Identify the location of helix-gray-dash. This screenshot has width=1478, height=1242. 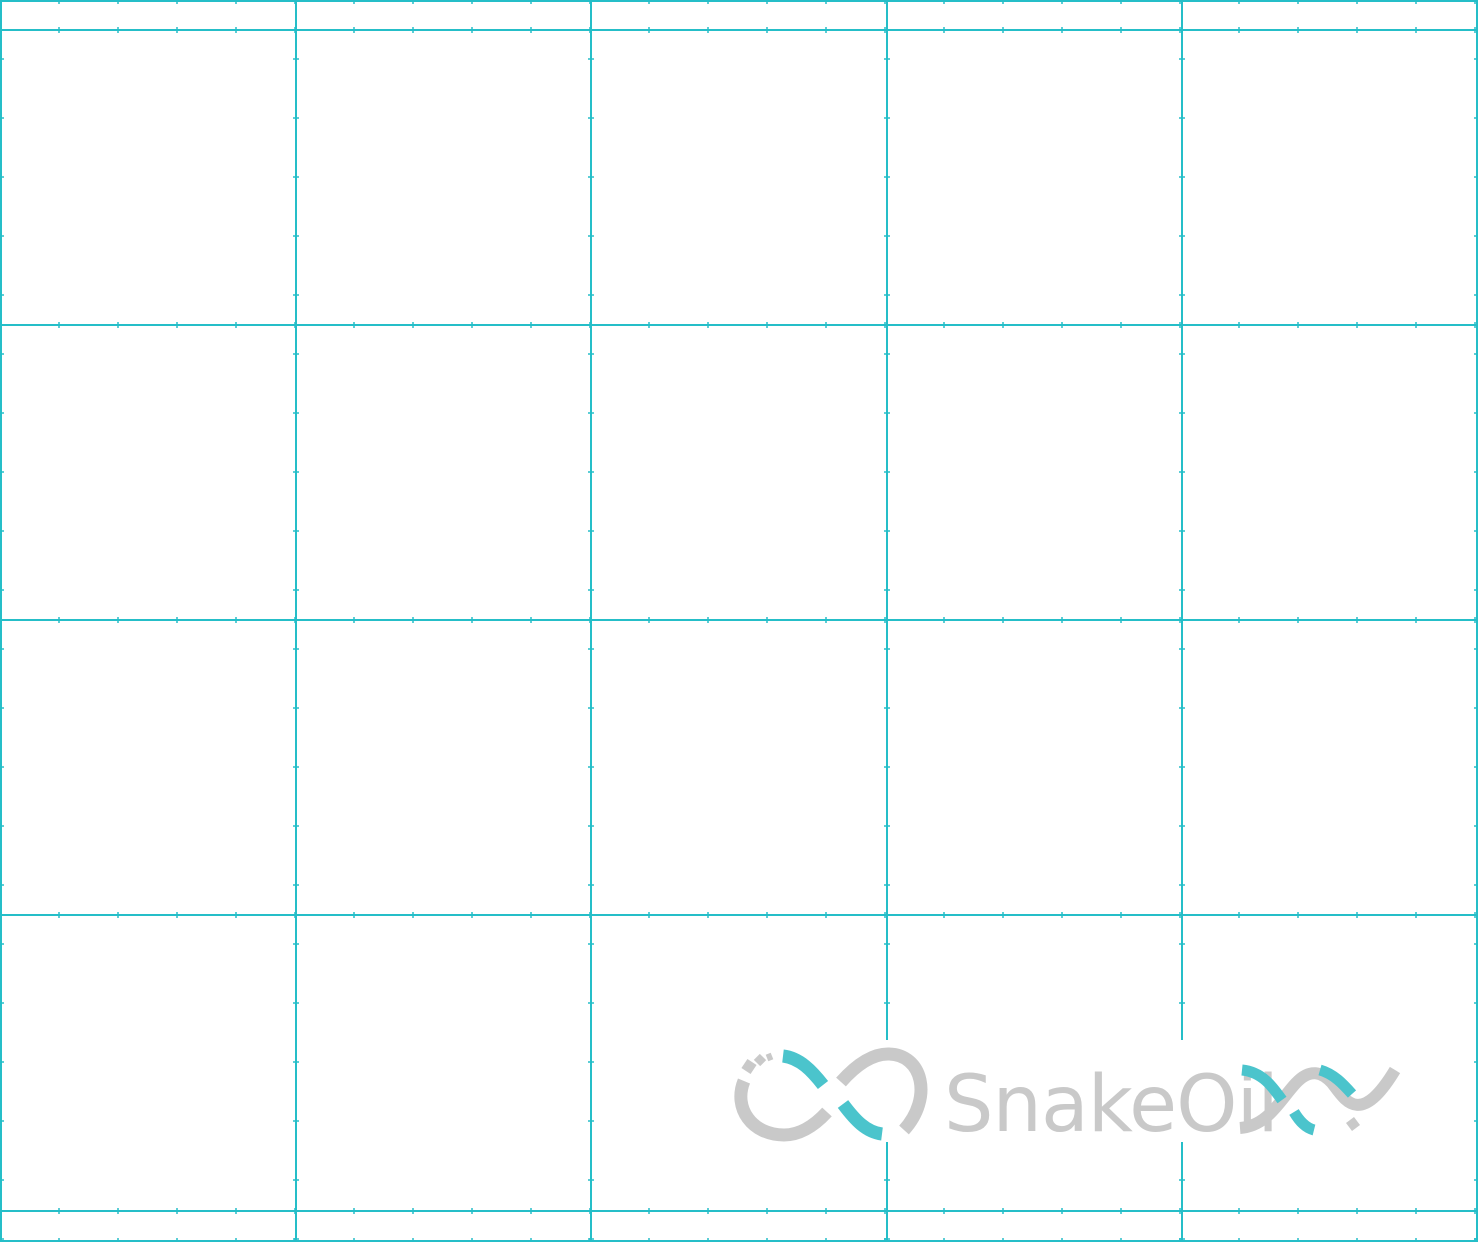
(1353, 1124).